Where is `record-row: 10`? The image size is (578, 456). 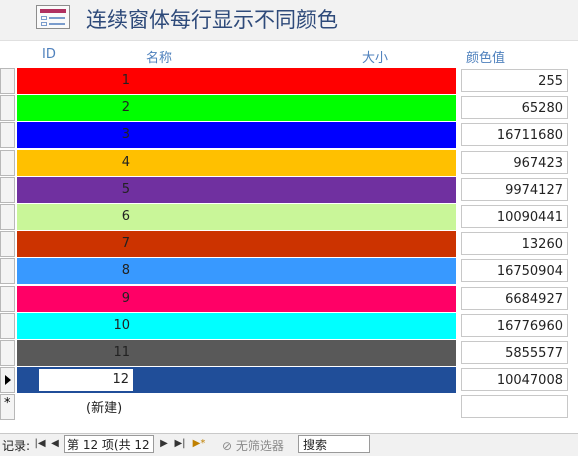
record-row: 10 is located at coordinates (236, 326).